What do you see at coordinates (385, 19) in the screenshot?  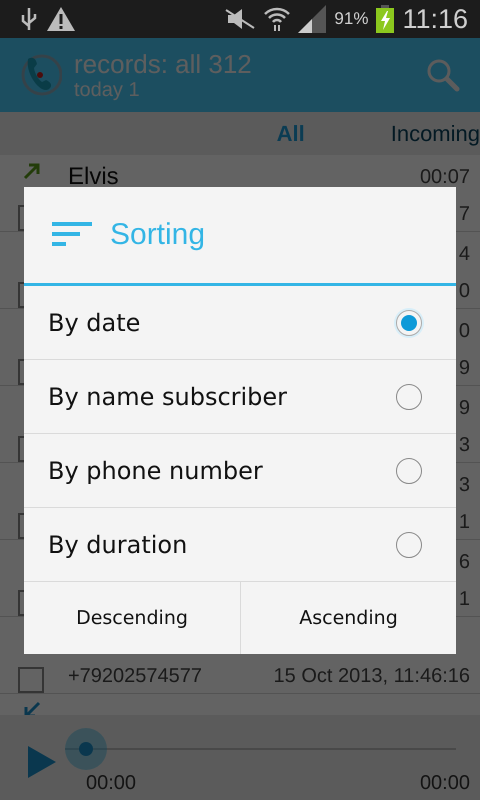 I see `battery-charging-icon` at bounding box center [385, 19].